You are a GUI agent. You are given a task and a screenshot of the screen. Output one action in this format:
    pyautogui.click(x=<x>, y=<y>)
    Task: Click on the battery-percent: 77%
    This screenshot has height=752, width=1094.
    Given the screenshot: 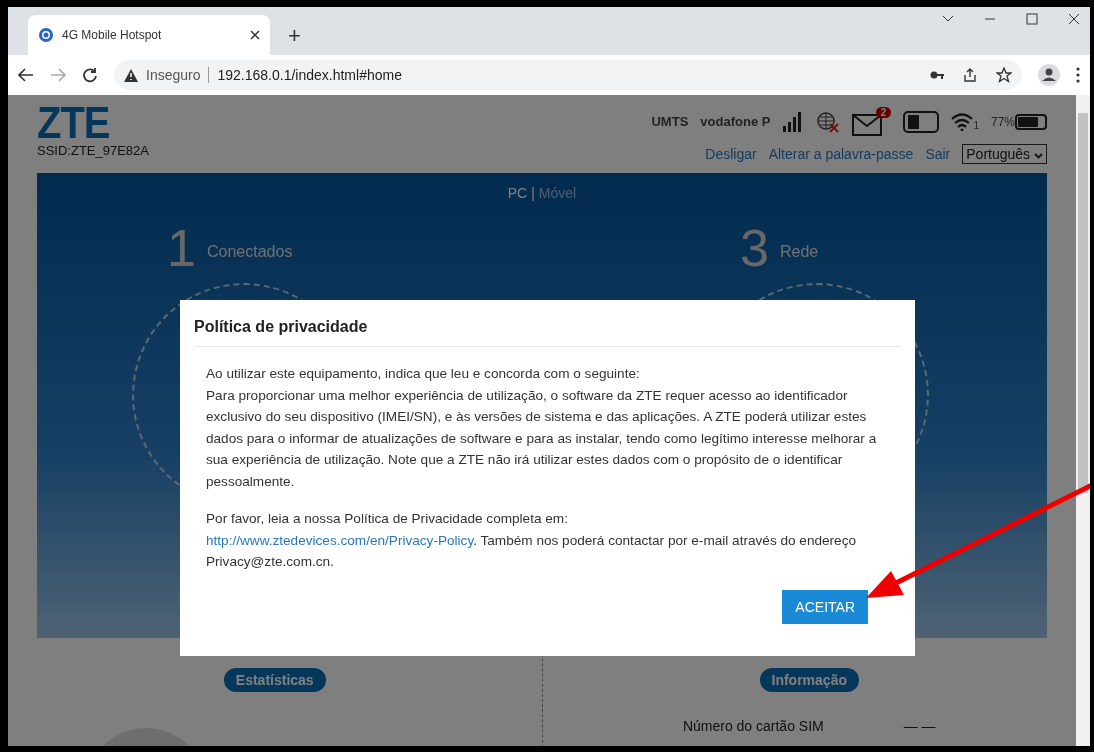 What is the action you would take?
    pyautogui.click(x=1002, y=121)
    